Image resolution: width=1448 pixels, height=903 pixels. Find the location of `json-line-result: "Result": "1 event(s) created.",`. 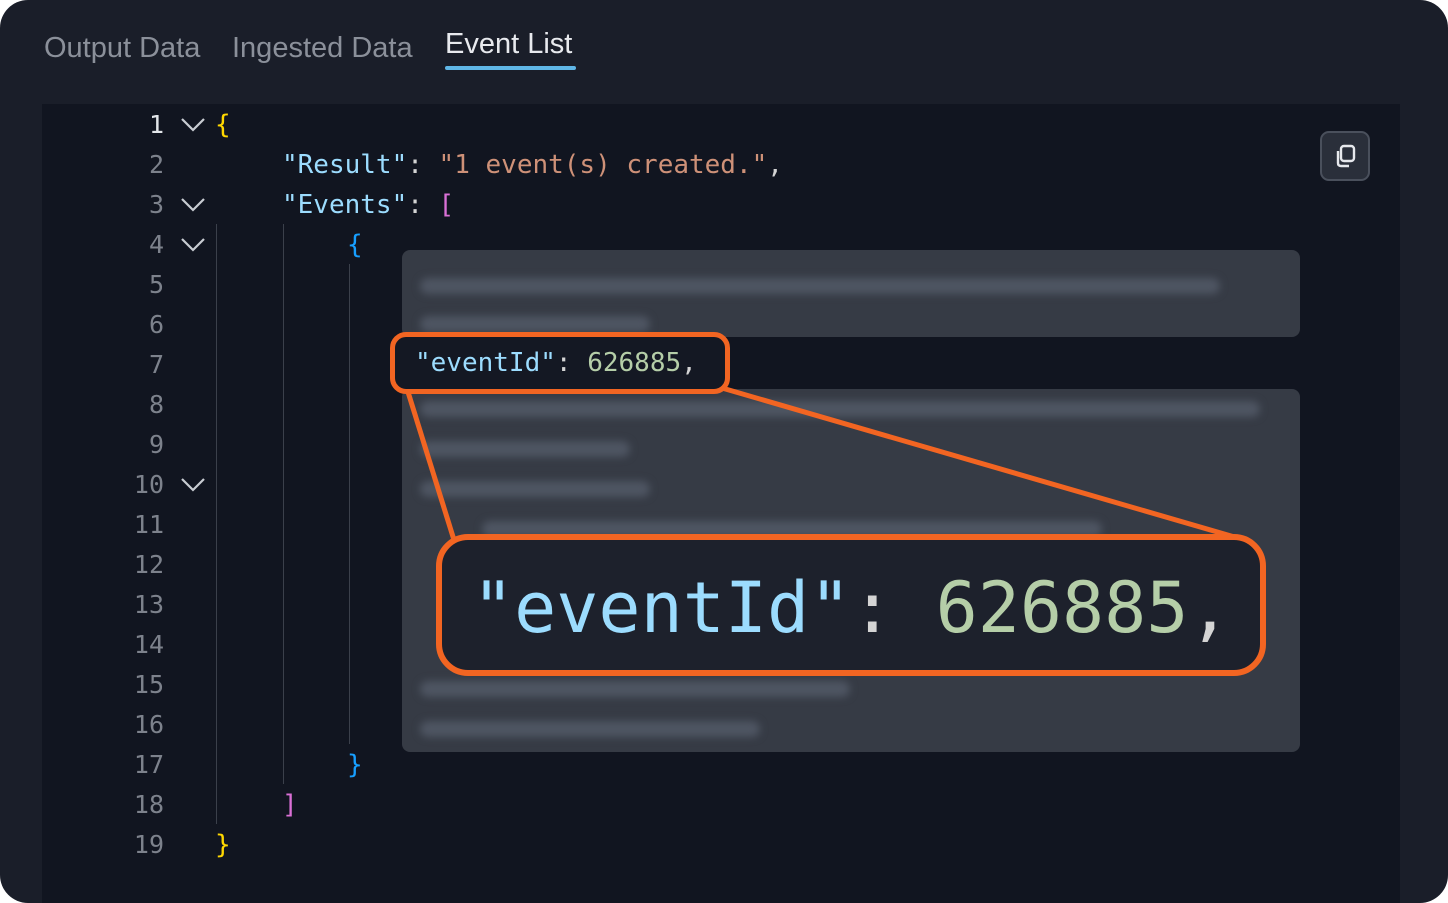

json-line-result: "Result": "1 event(s) created.", is located at coordinates (532, 165).